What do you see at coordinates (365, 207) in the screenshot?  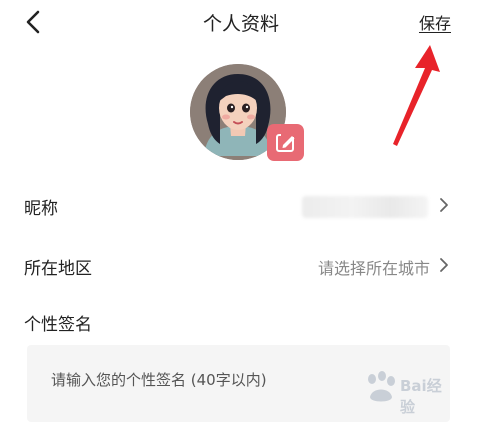 I see `nickname-value-blurred` at bounding box center [365, 207].